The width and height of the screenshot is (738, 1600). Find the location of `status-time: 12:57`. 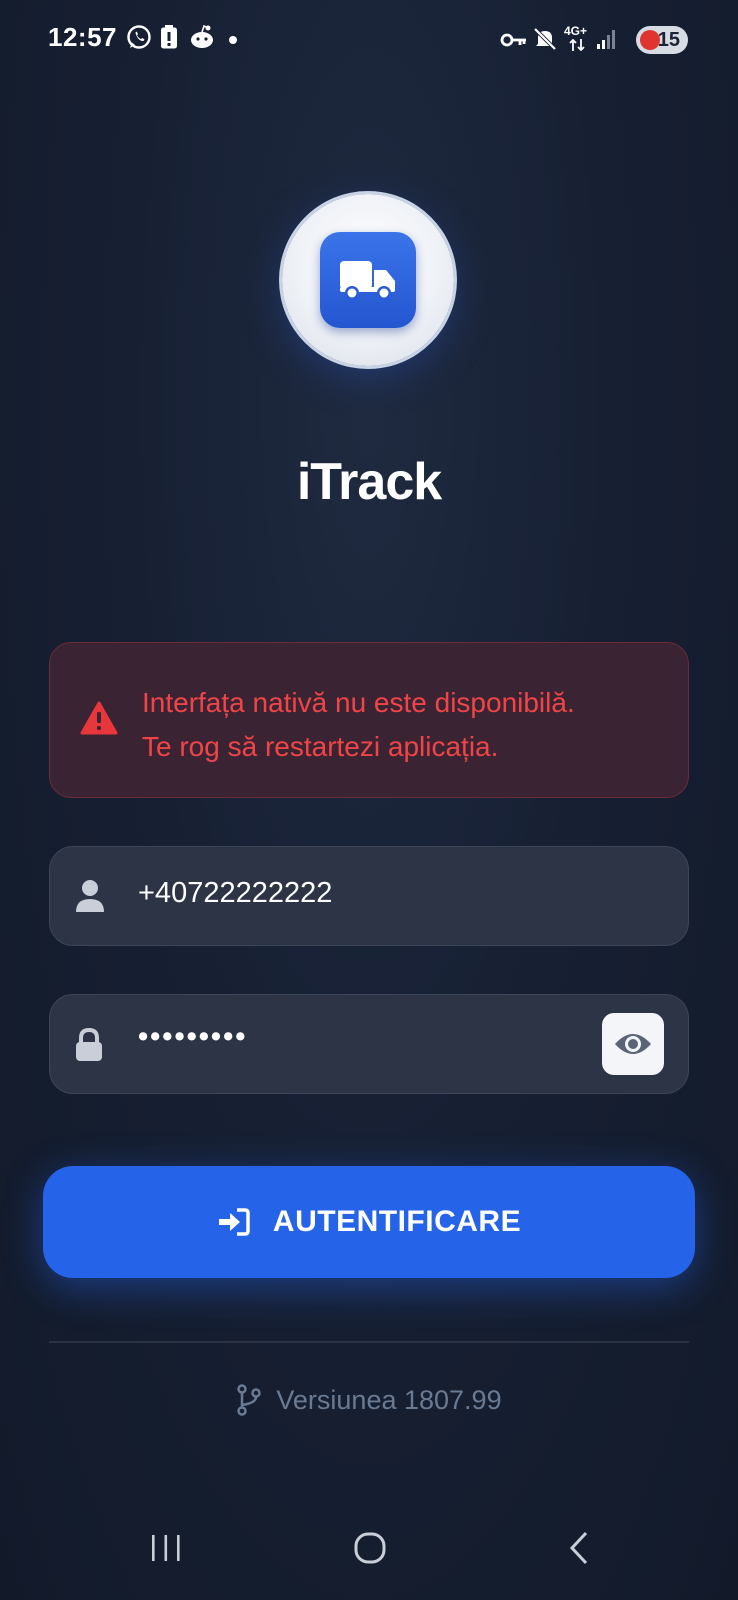

status-time: 12:57 is located at coordinates (82, 37).